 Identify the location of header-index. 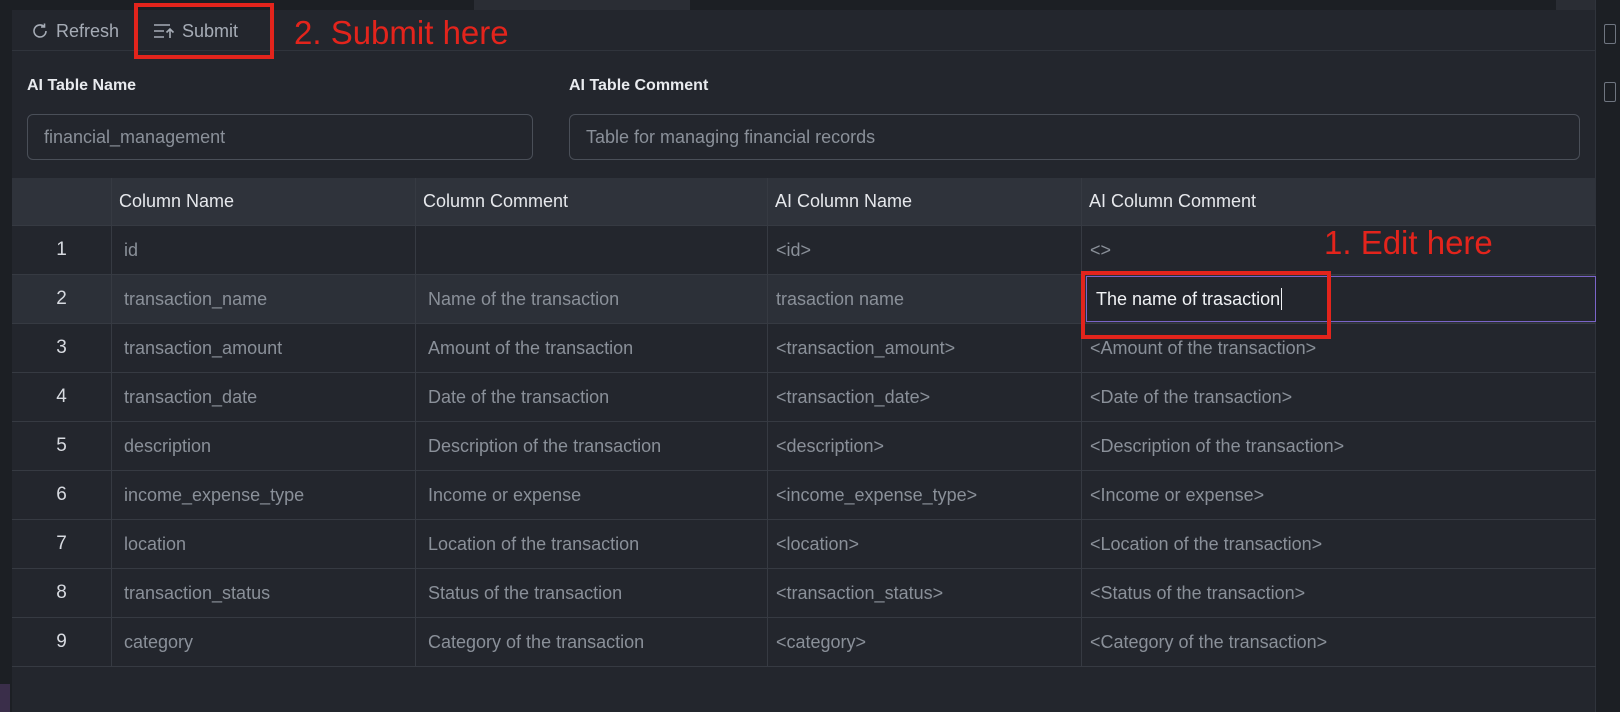
(62, 201).